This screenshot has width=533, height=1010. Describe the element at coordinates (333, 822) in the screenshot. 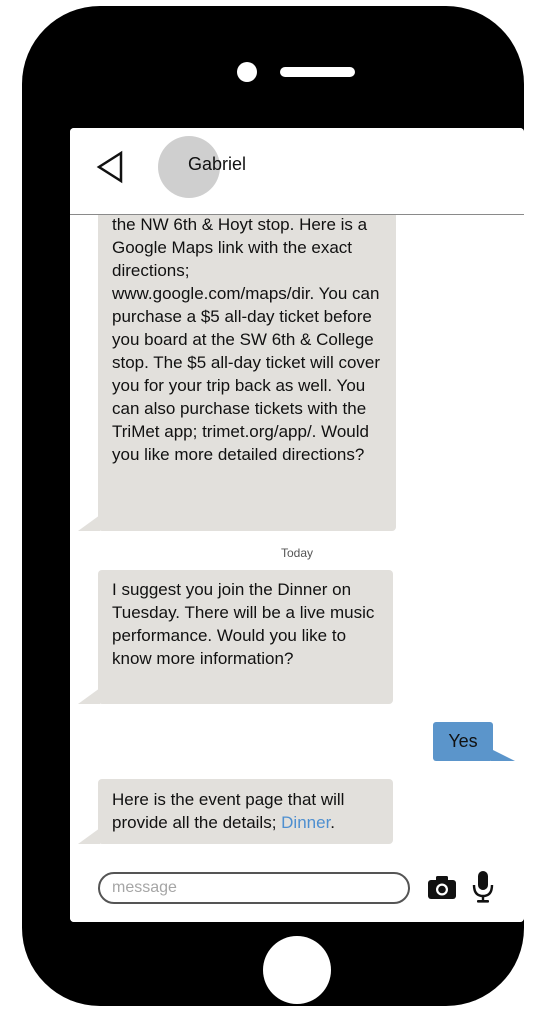

I see `message-trailing-text: .` at that location.